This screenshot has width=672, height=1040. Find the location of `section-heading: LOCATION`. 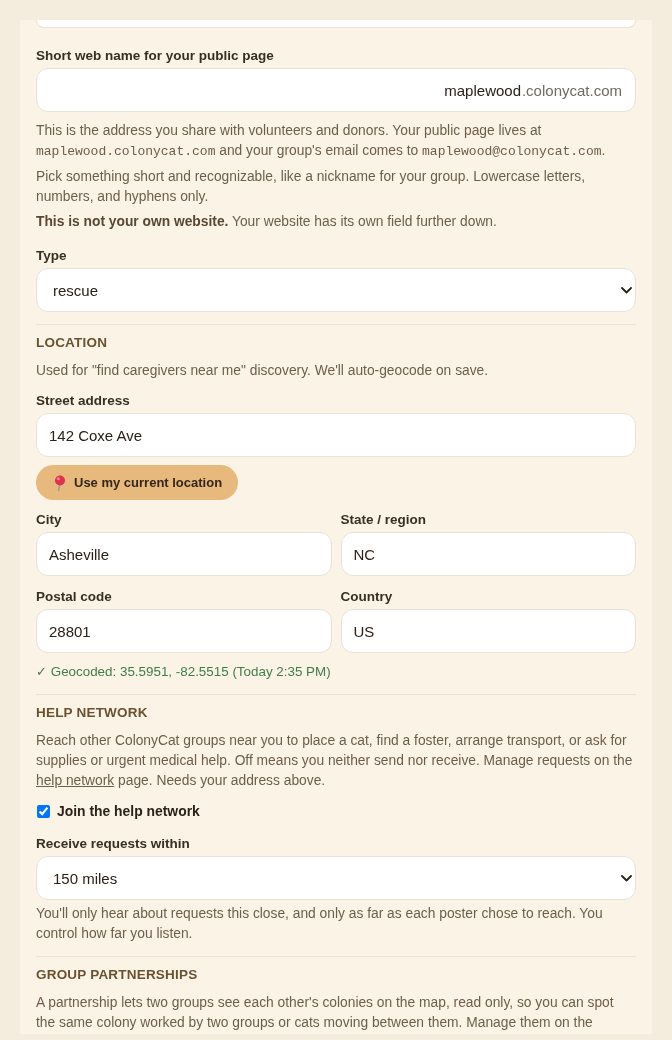

section-heading: LOCATION is located at coordinates (72, 343).